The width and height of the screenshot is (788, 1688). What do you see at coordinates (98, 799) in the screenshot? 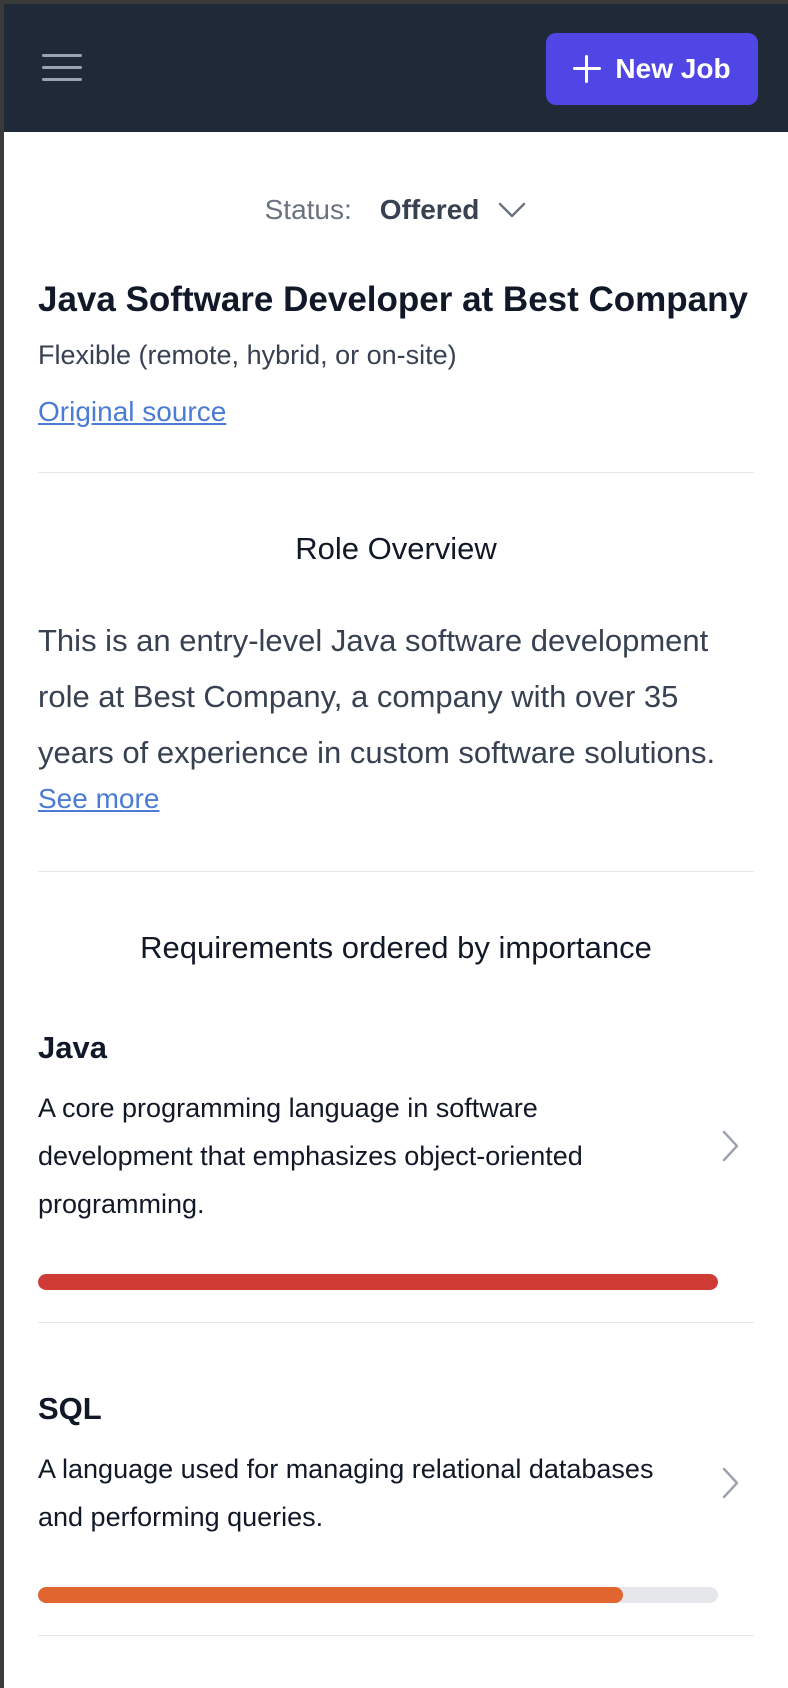
I see `see-more-link: See more` at bounding box center [98, 799].